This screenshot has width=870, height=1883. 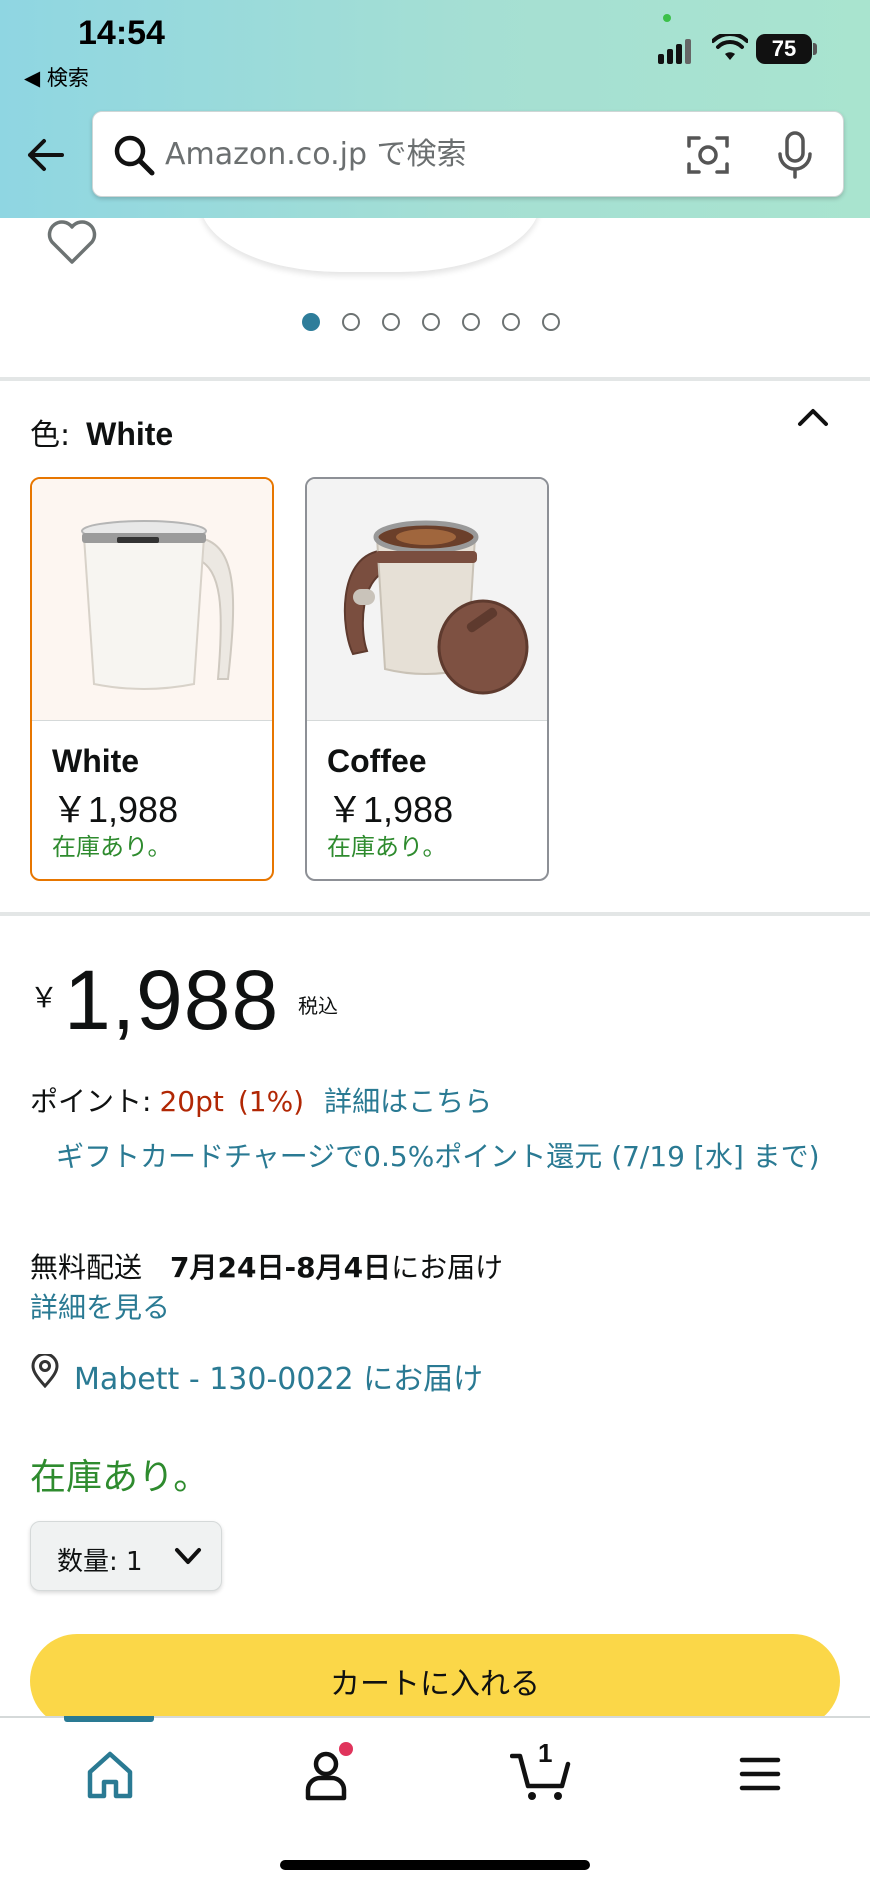 I want to click on quantity-dropdown: 数量: 1, so click(x=126, y=1556).